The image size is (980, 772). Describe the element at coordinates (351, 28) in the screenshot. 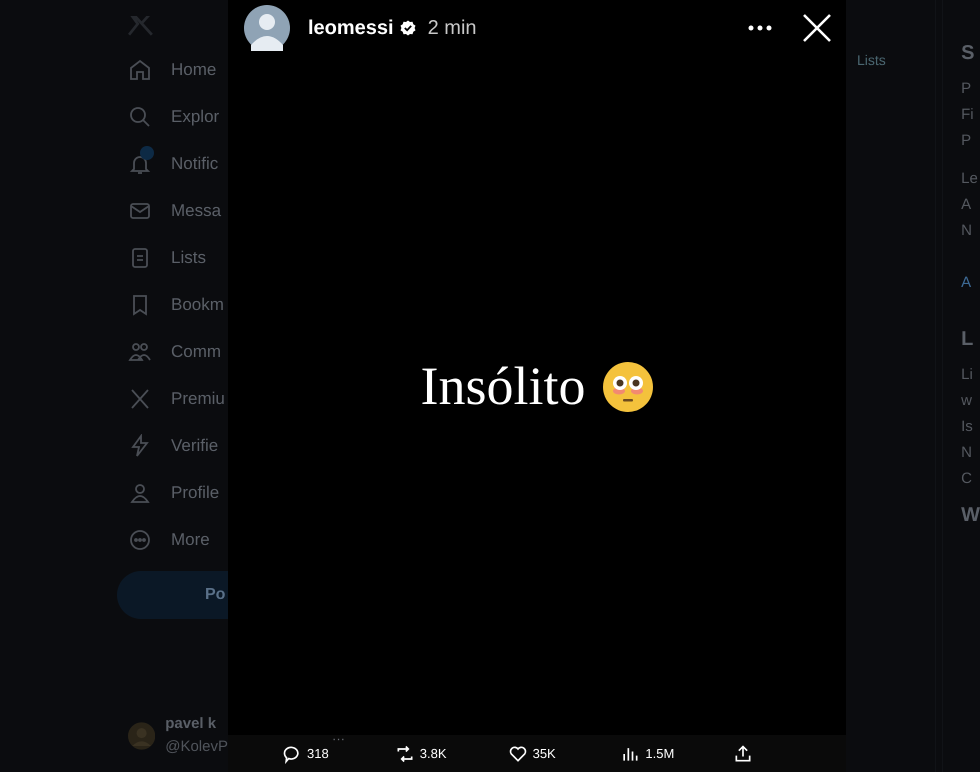

I see `username: leomessi` at that location.